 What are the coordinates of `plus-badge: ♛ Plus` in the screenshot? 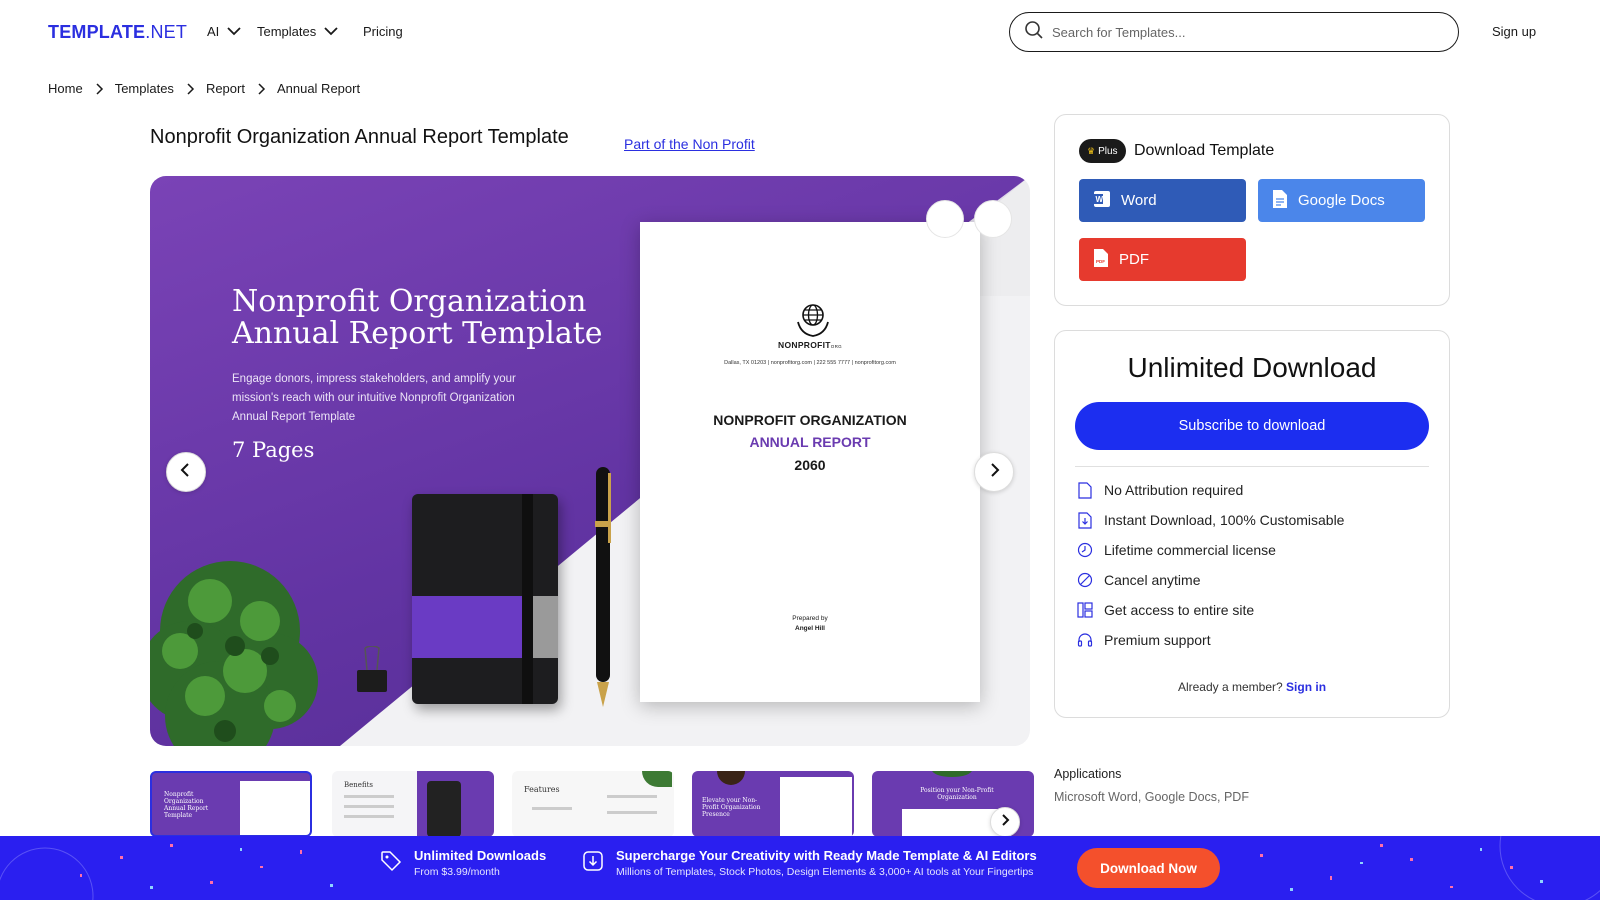 It's located at (1102, 151).